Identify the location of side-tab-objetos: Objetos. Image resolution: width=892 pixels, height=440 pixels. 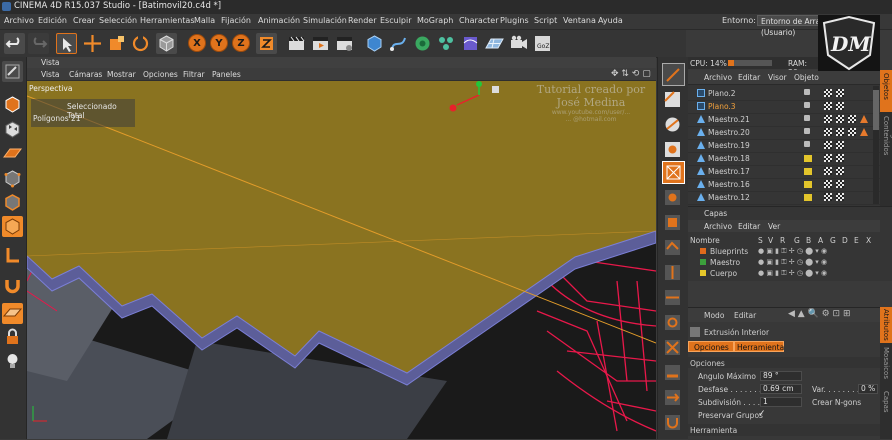
(886, 91).